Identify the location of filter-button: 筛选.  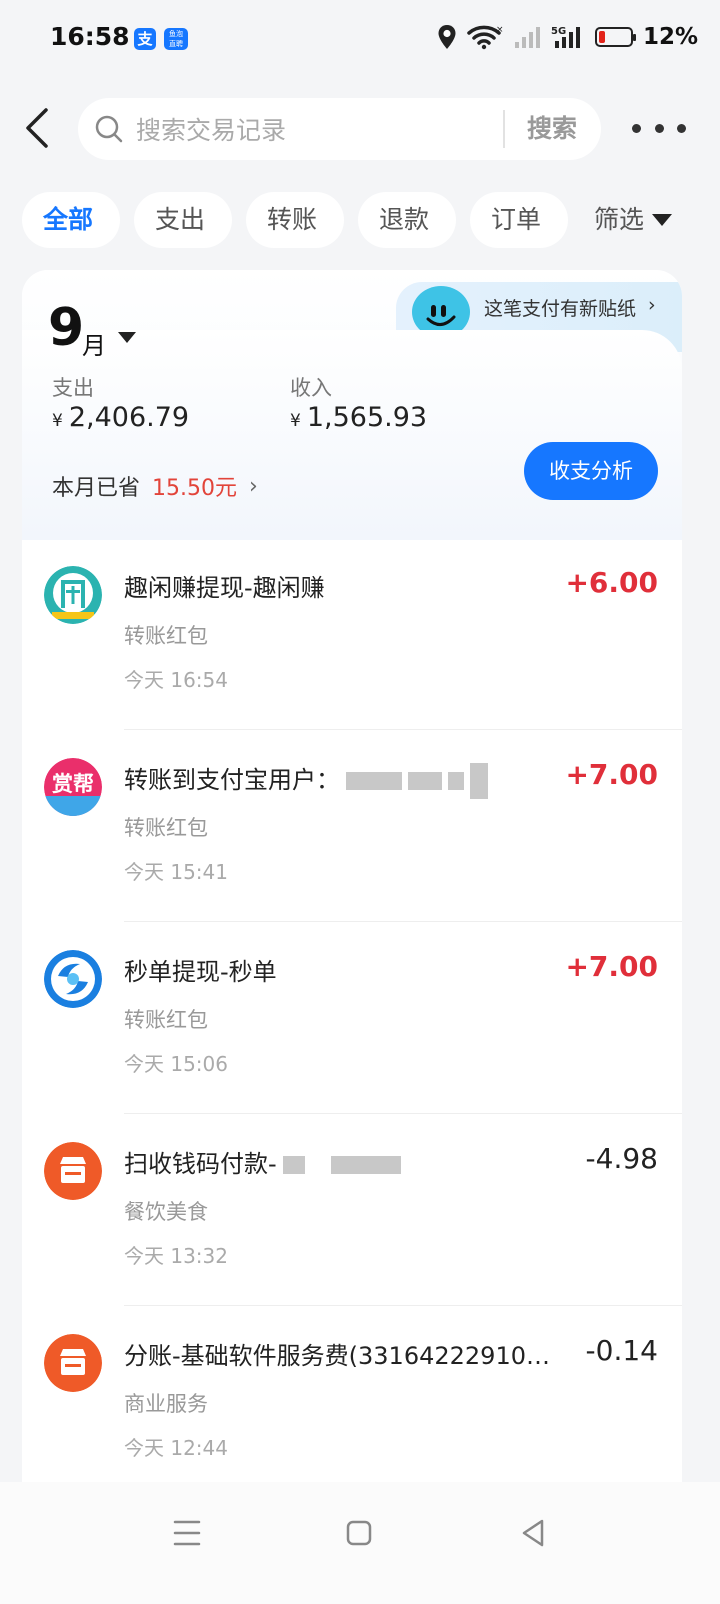
(633, 220).